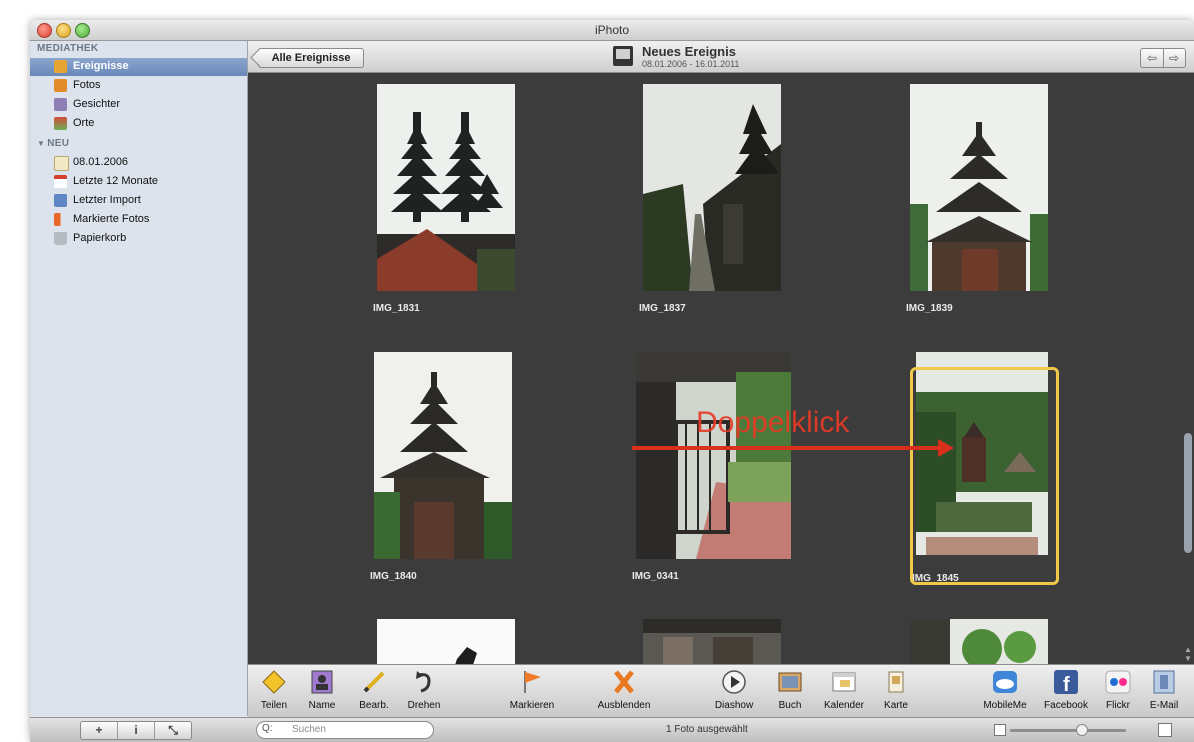  I want to click on photo-title: IMG_1840, so click(393, 576).